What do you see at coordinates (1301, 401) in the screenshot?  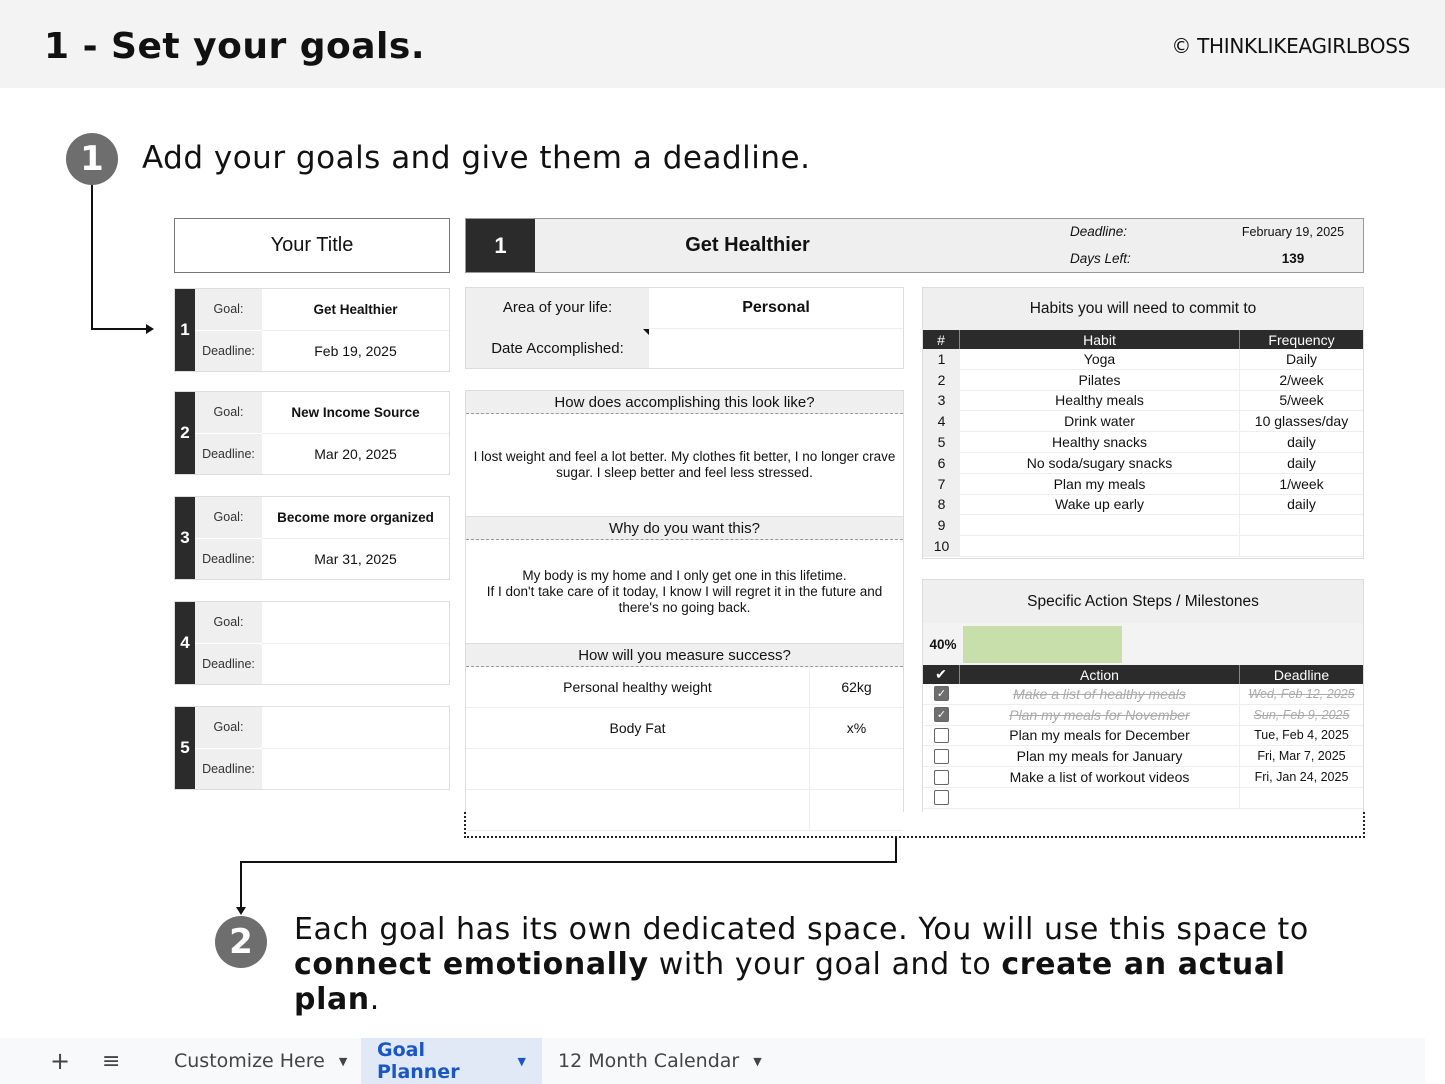 I see `habit-frequency: 5/week` at bounding box center [1301, 401].